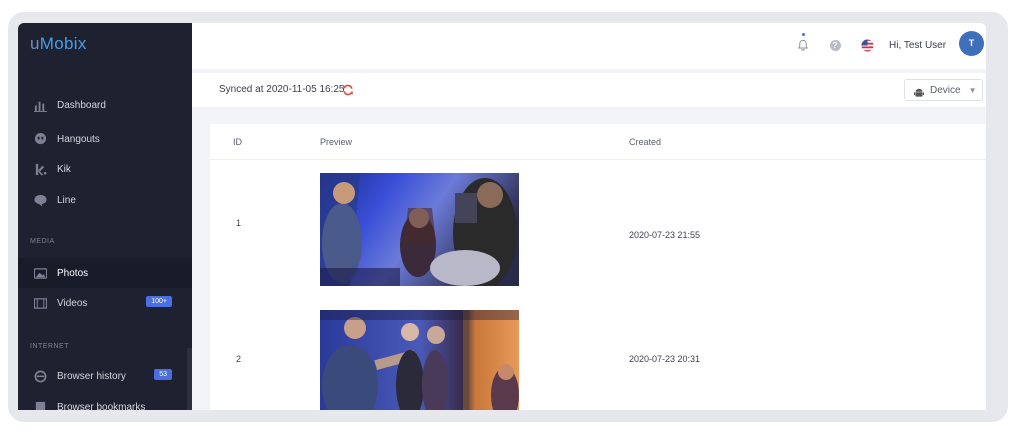 The height and width of the screenshot is (435, 1024). I want to click on user-greeting: Hi, Test User, so click(917, 45).